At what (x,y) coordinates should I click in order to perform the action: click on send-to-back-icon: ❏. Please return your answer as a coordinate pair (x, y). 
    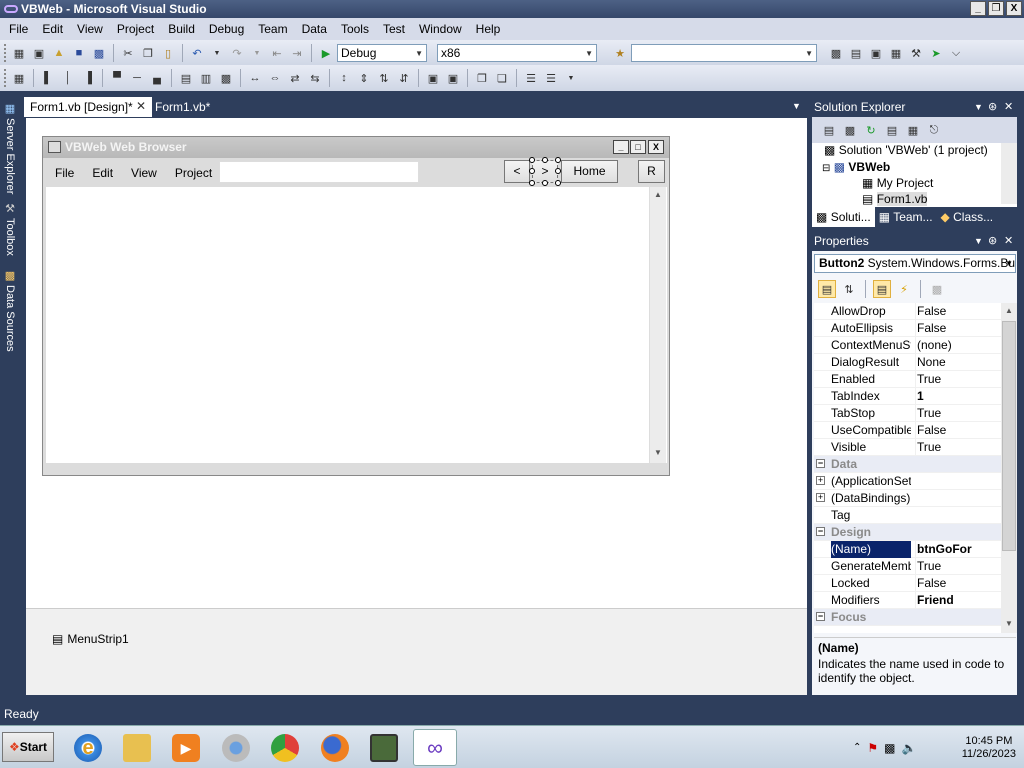
    Looking at the image, I should click on (502, 78).